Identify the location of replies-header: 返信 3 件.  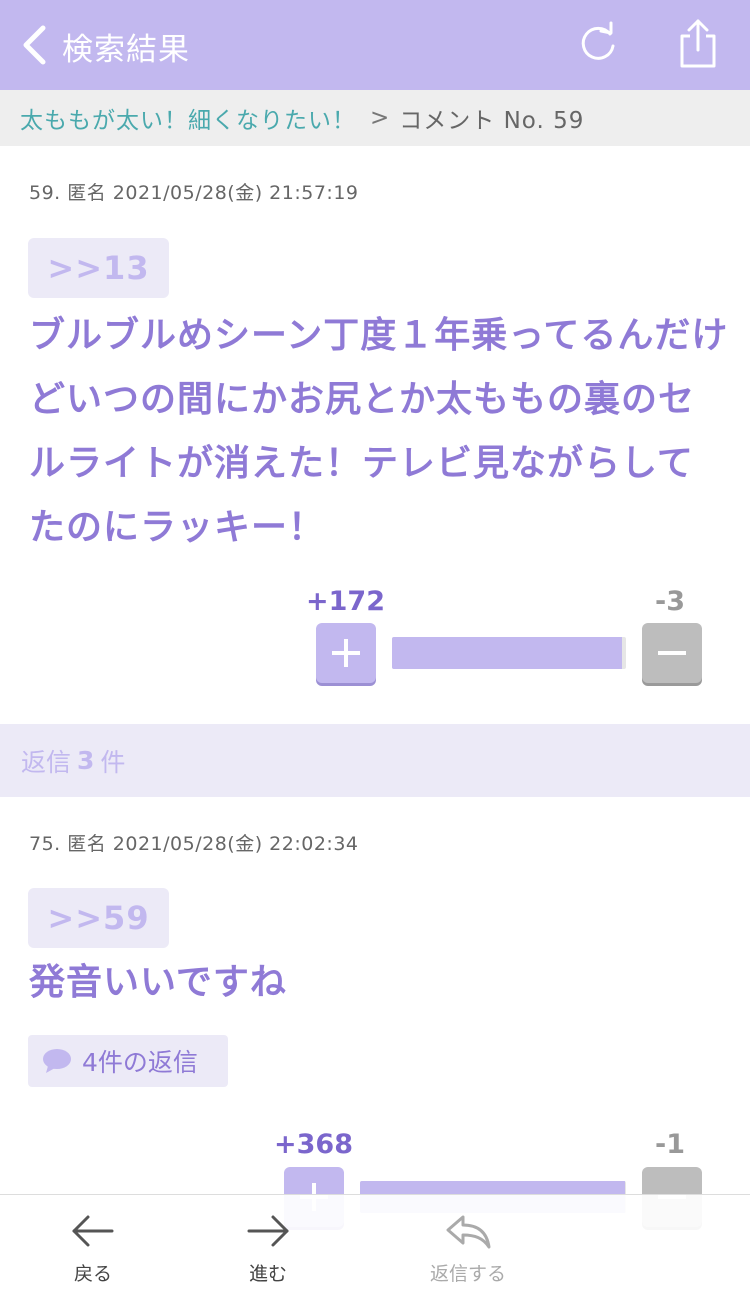
(375, 760).